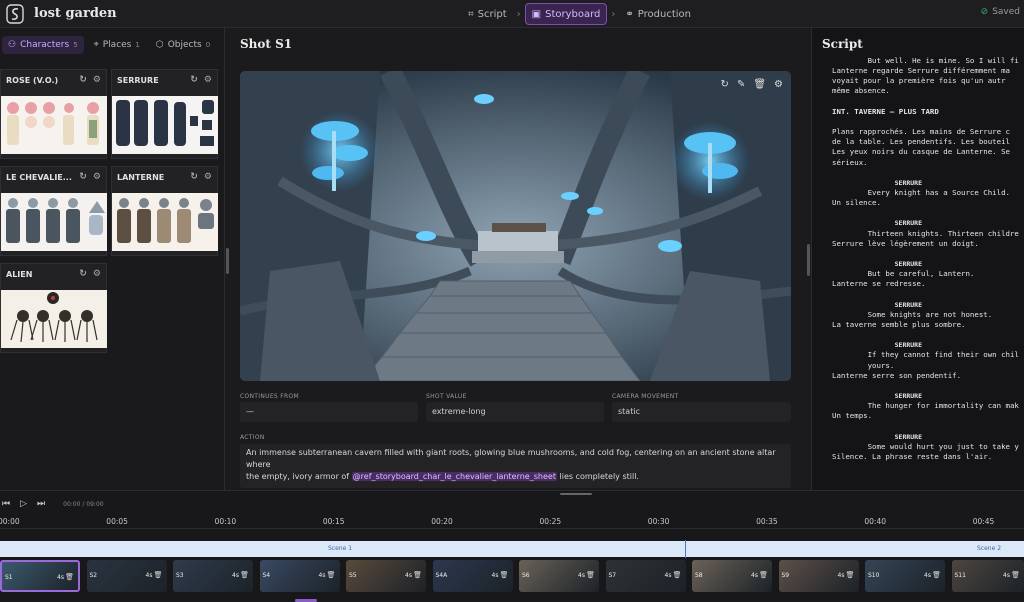 This screenshot has width=1024, height=602. Describe the element at coordinates (861, 91) in the screenshot. I see `script-line: même absence.` at that location.